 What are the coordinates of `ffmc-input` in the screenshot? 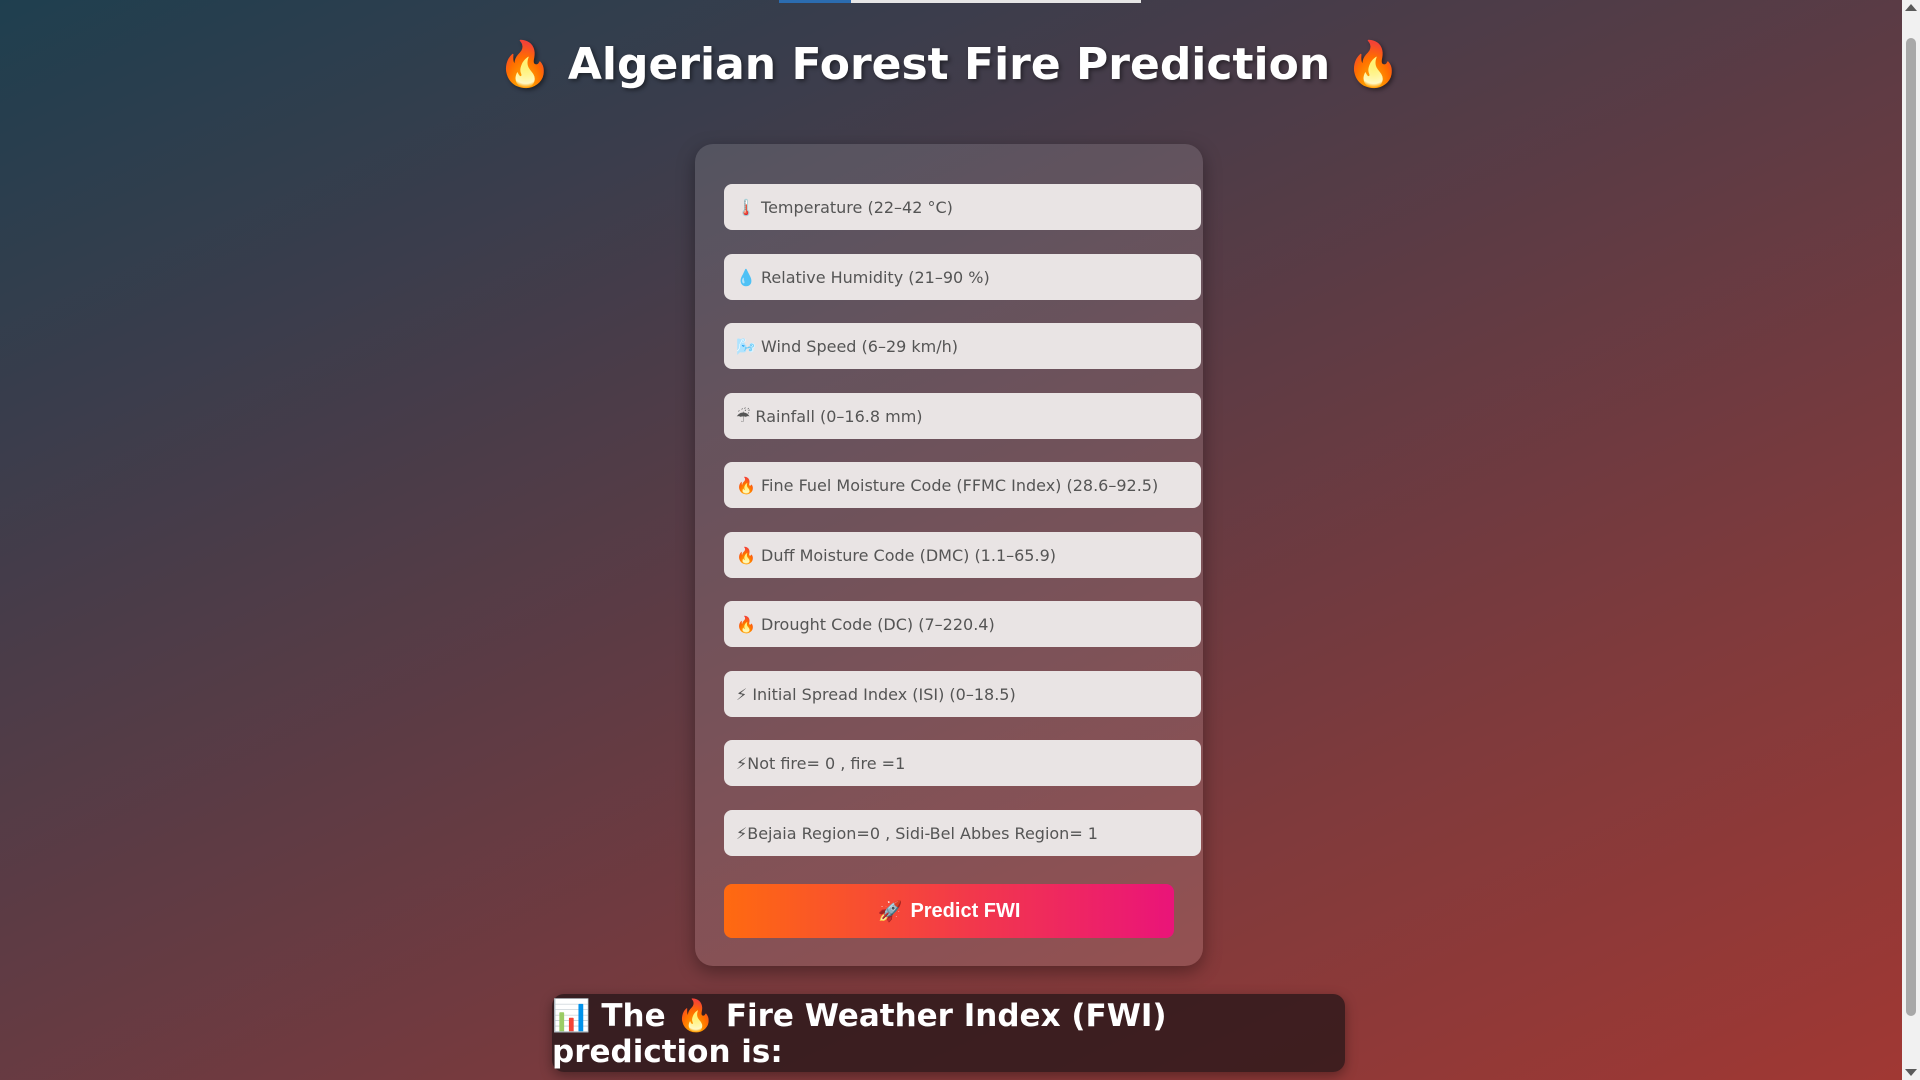 It's located at (962, 485).